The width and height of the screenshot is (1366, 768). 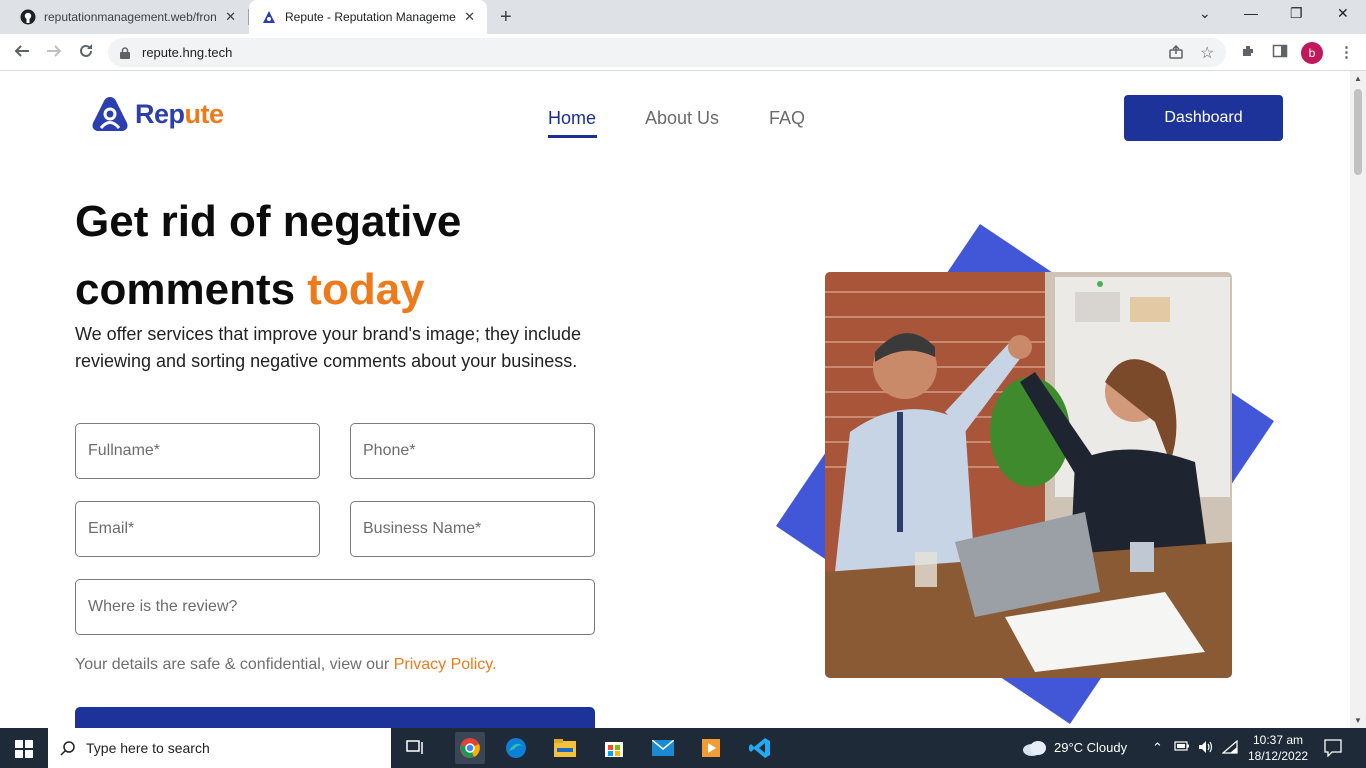 What do you see at coordinates (1333, 750) in the screenshot?
I see `notifications-icon` at bounding box center [1333, 750].